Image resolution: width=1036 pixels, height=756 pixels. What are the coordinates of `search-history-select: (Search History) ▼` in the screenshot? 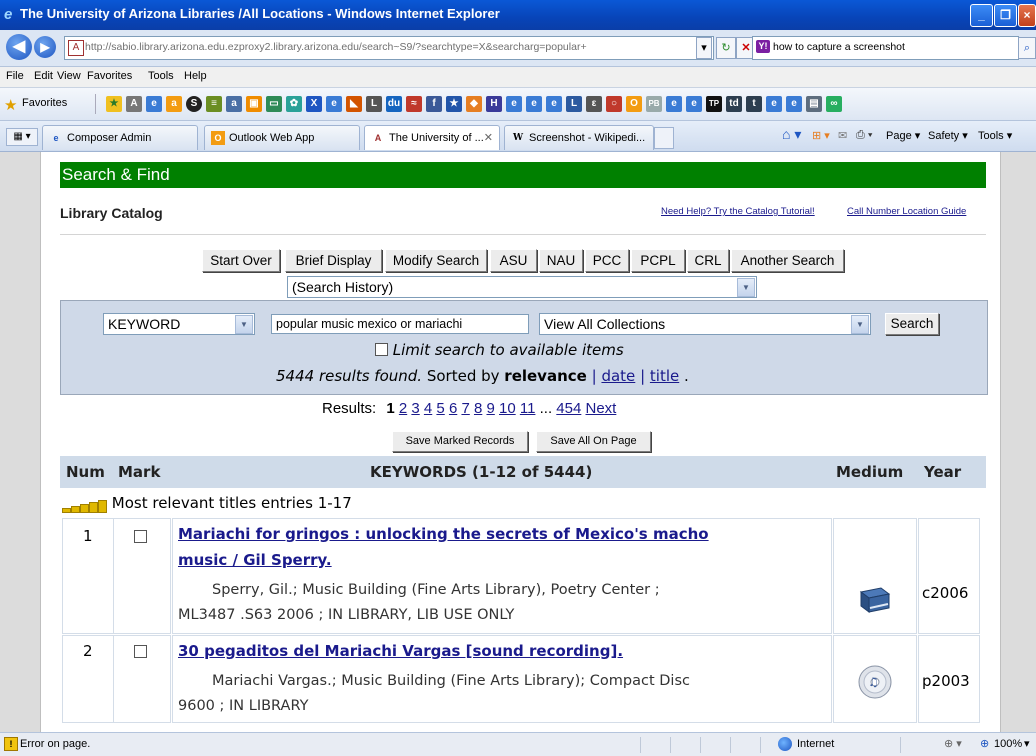 It's located at (522, 287).